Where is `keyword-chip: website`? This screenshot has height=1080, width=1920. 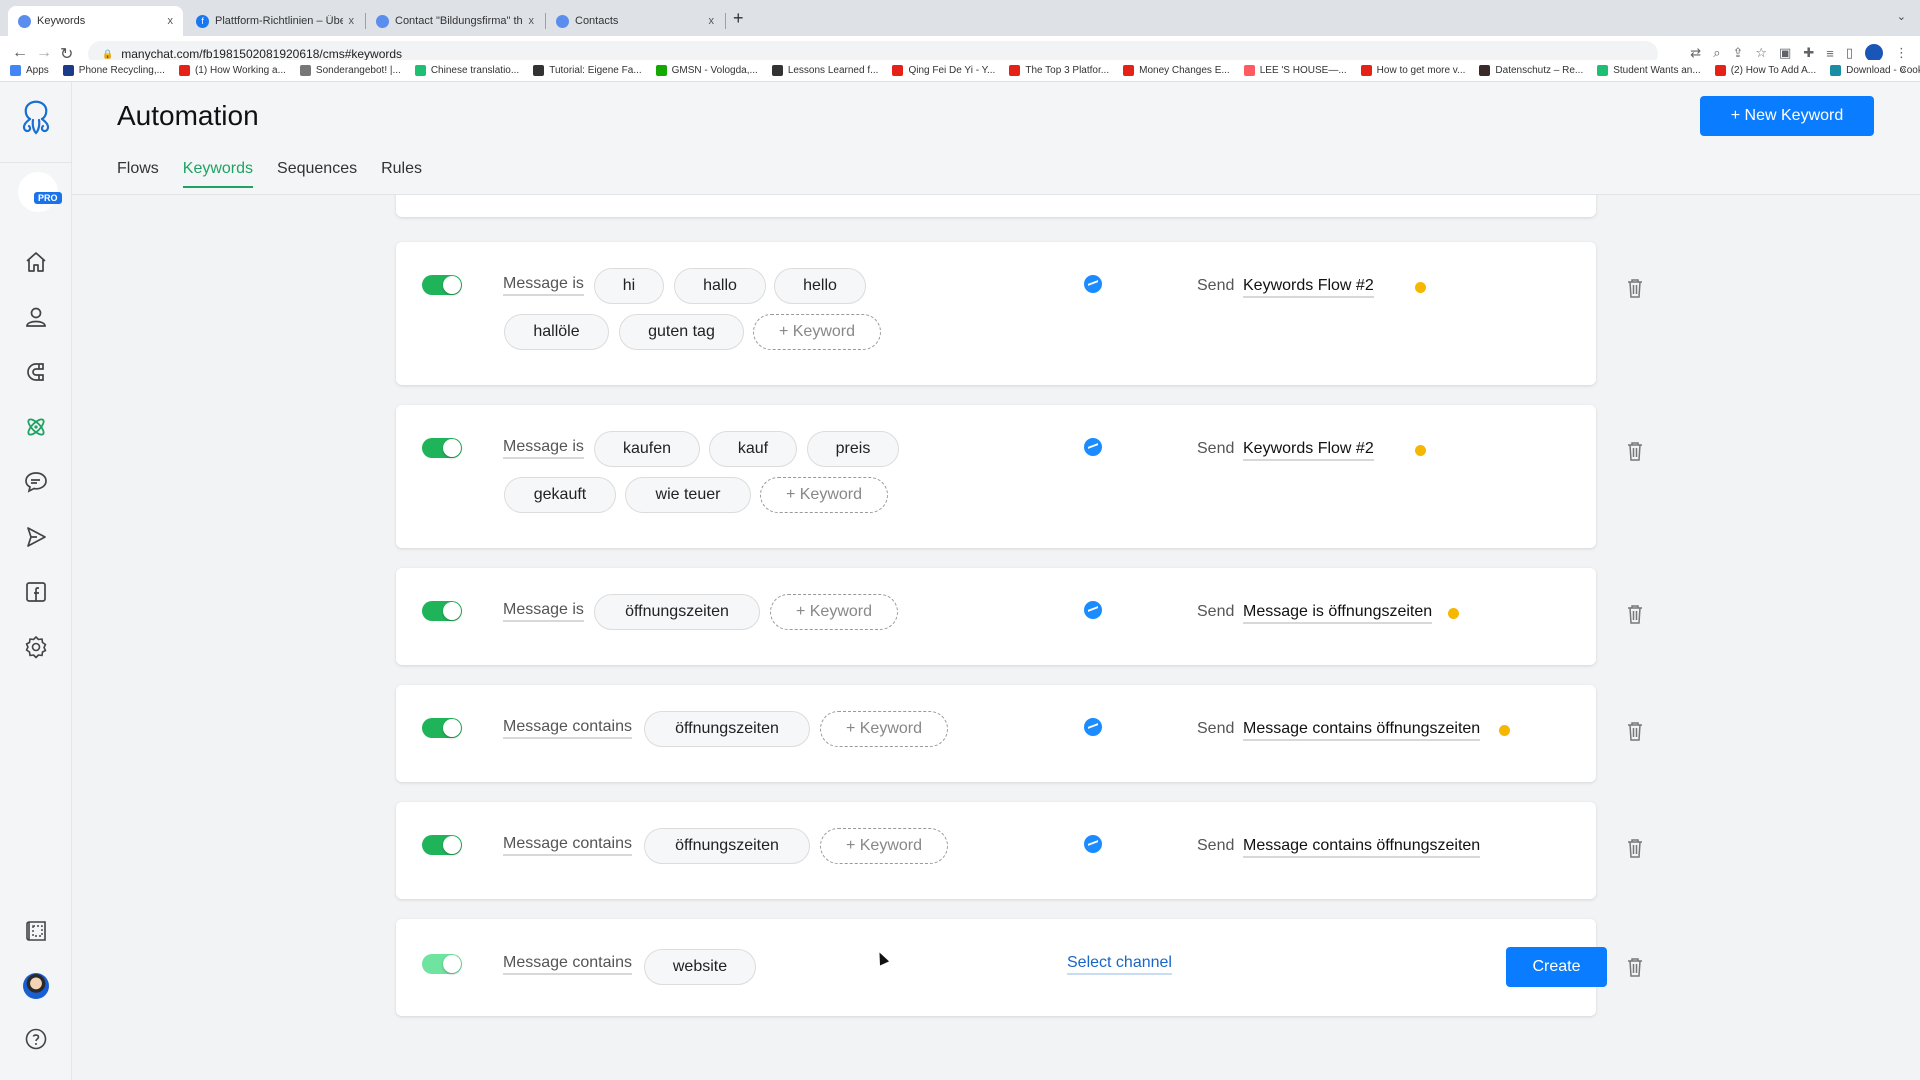
keyword-chip: website is located at coordinates (700, 967).